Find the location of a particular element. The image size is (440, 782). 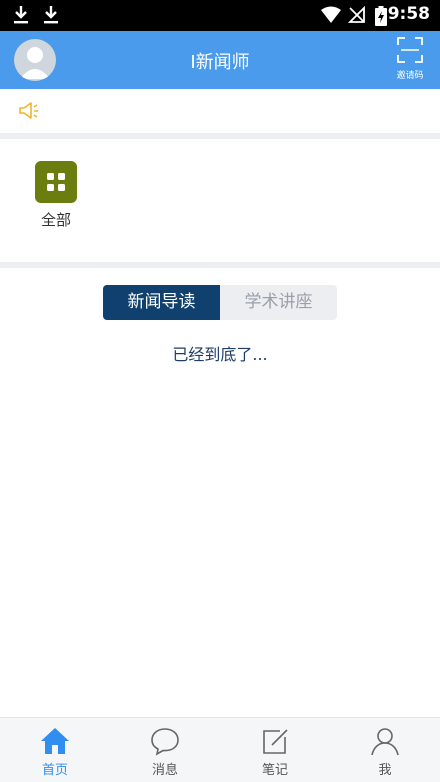

nav-label: 消息 is located at coordinates (164, 770).